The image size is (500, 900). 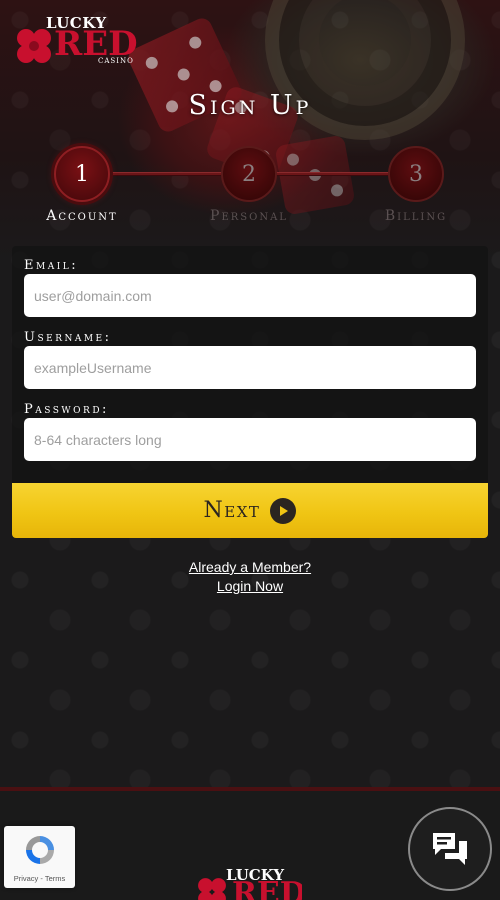 What do you see at coordinates (416, 174) in the screenshot?
I see `step-3-circle: 3` at bounding box center [416, 174].